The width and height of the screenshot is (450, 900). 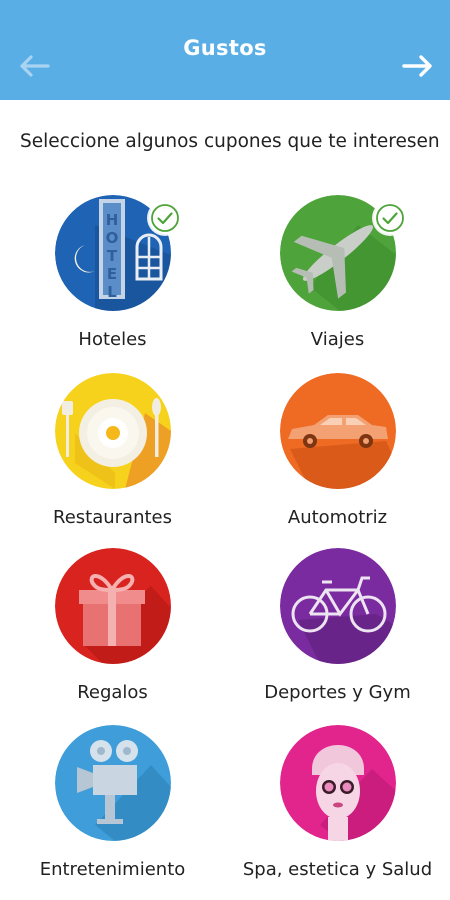 I want to click on category-hoteles: H O T E L Hoteles, so click(x=112, y=284).